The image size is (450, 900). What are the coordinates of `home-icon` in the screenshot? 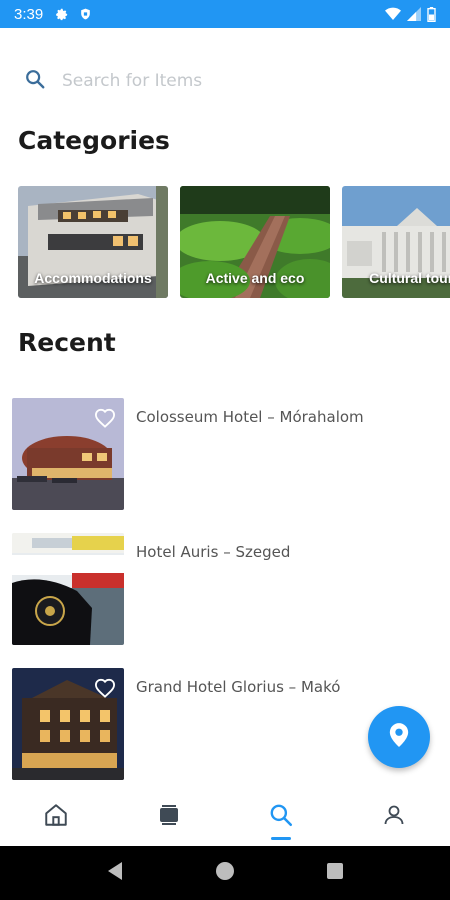 It's located at (56, 817).